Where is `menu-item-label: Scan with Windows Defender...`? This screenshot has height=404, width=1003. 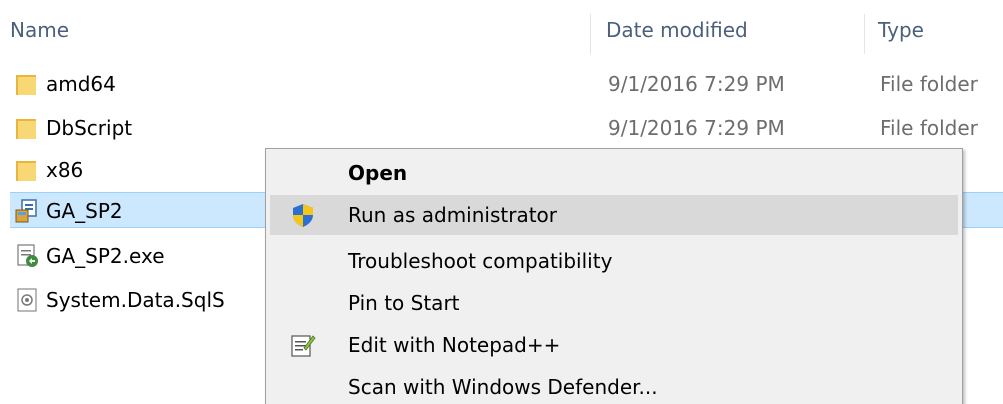 menu-item-label: Scan with Windows Defender... is located at coordinates (503, 387).